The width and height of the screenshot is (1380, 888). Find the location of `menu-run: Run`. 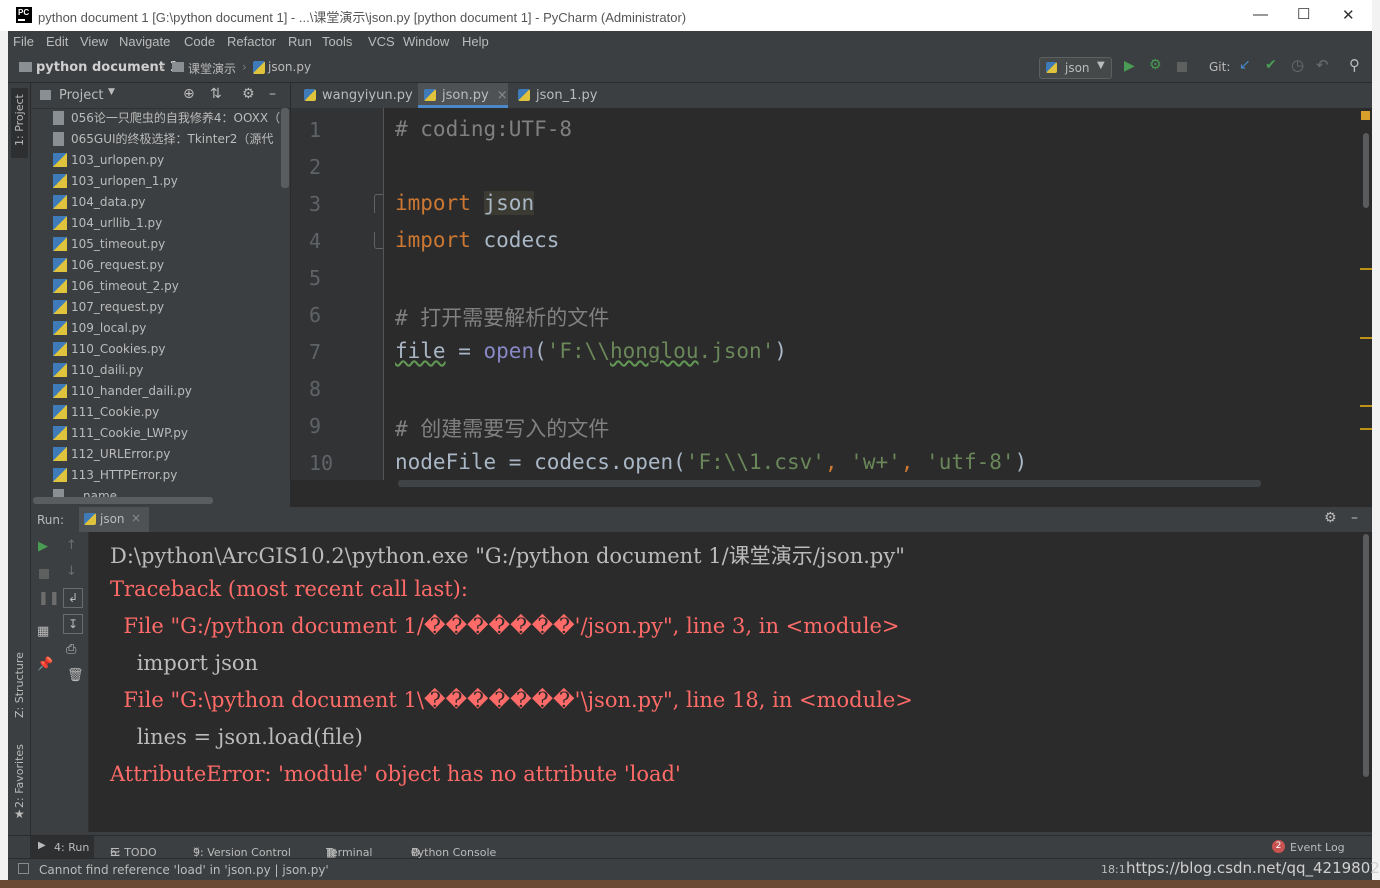

menu-run: Run is located at coordinates (300, 41).